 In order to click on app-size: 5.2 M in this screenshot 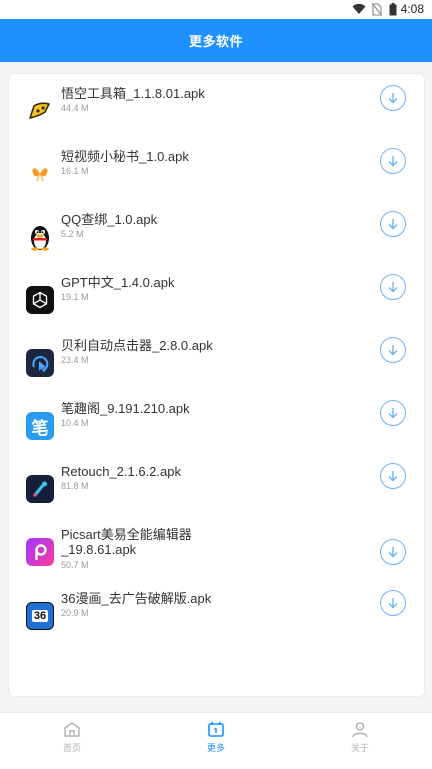, I will do `click(72, 234)`.